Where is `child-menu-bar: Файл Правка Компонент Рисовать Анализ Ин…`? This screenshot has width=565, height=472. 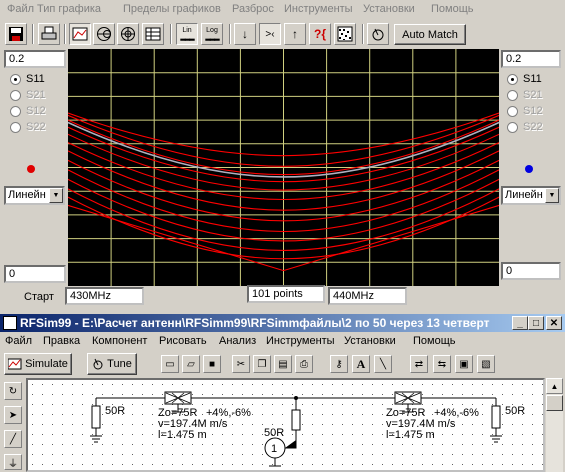 child-menu-bar: Файл Правка Компонент Рисовать Анализ Ин… is located at coordinates (282, 341).